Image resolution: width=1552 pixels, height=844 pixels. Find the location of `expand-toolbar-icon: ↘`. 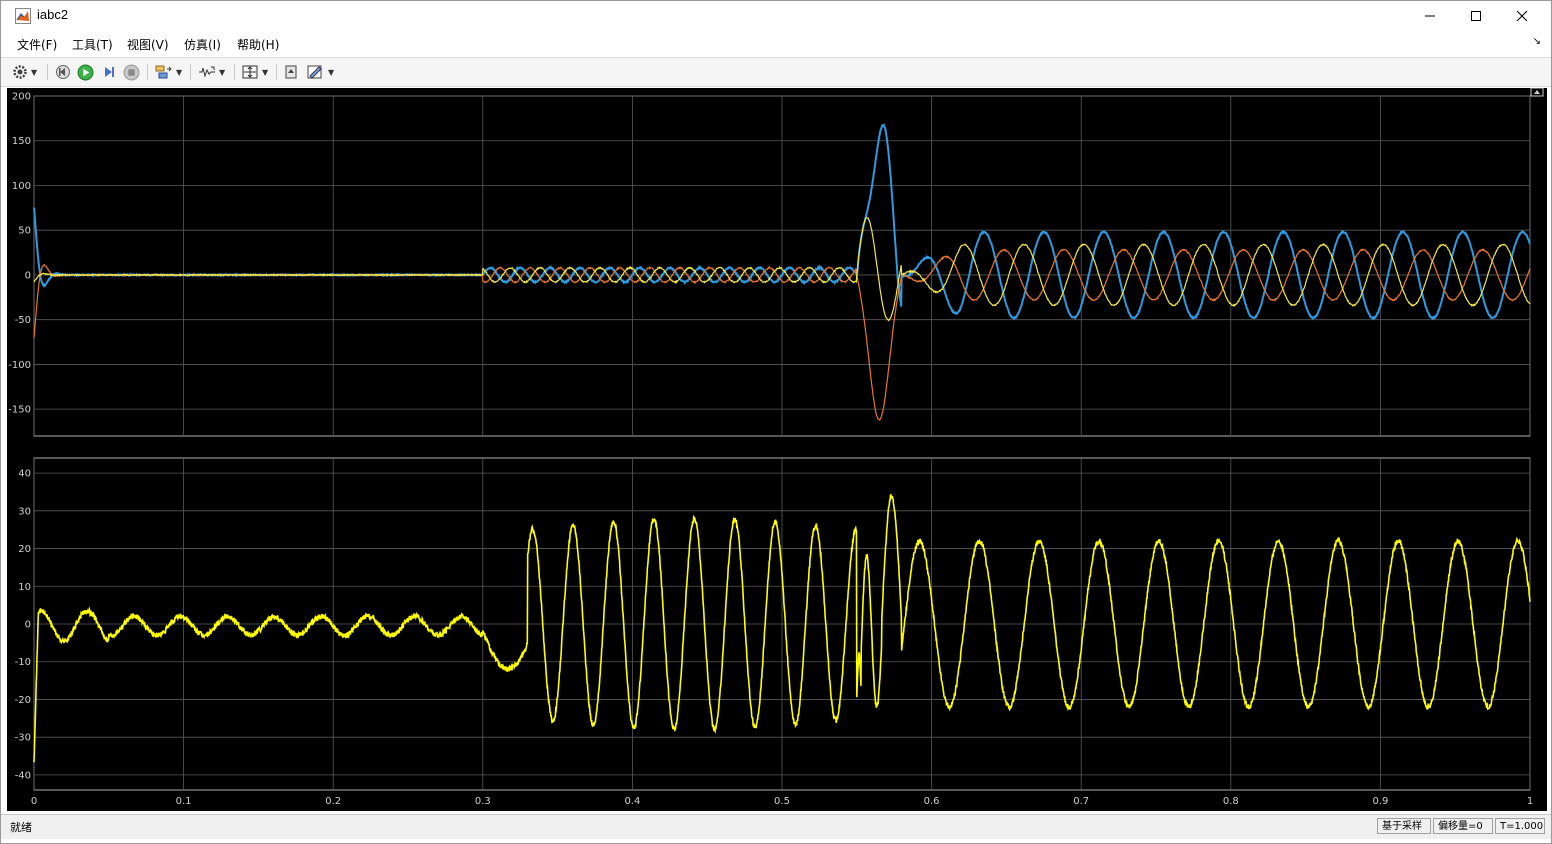

expand-toolbar-icon: ↘ is located at coordinates (1537, 41).